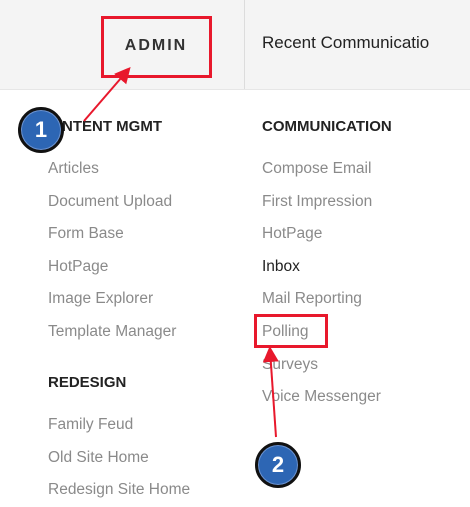 The height and width of the screenshot is (507, 470). I want to click on arrow-to-polling, so click(270, 392).